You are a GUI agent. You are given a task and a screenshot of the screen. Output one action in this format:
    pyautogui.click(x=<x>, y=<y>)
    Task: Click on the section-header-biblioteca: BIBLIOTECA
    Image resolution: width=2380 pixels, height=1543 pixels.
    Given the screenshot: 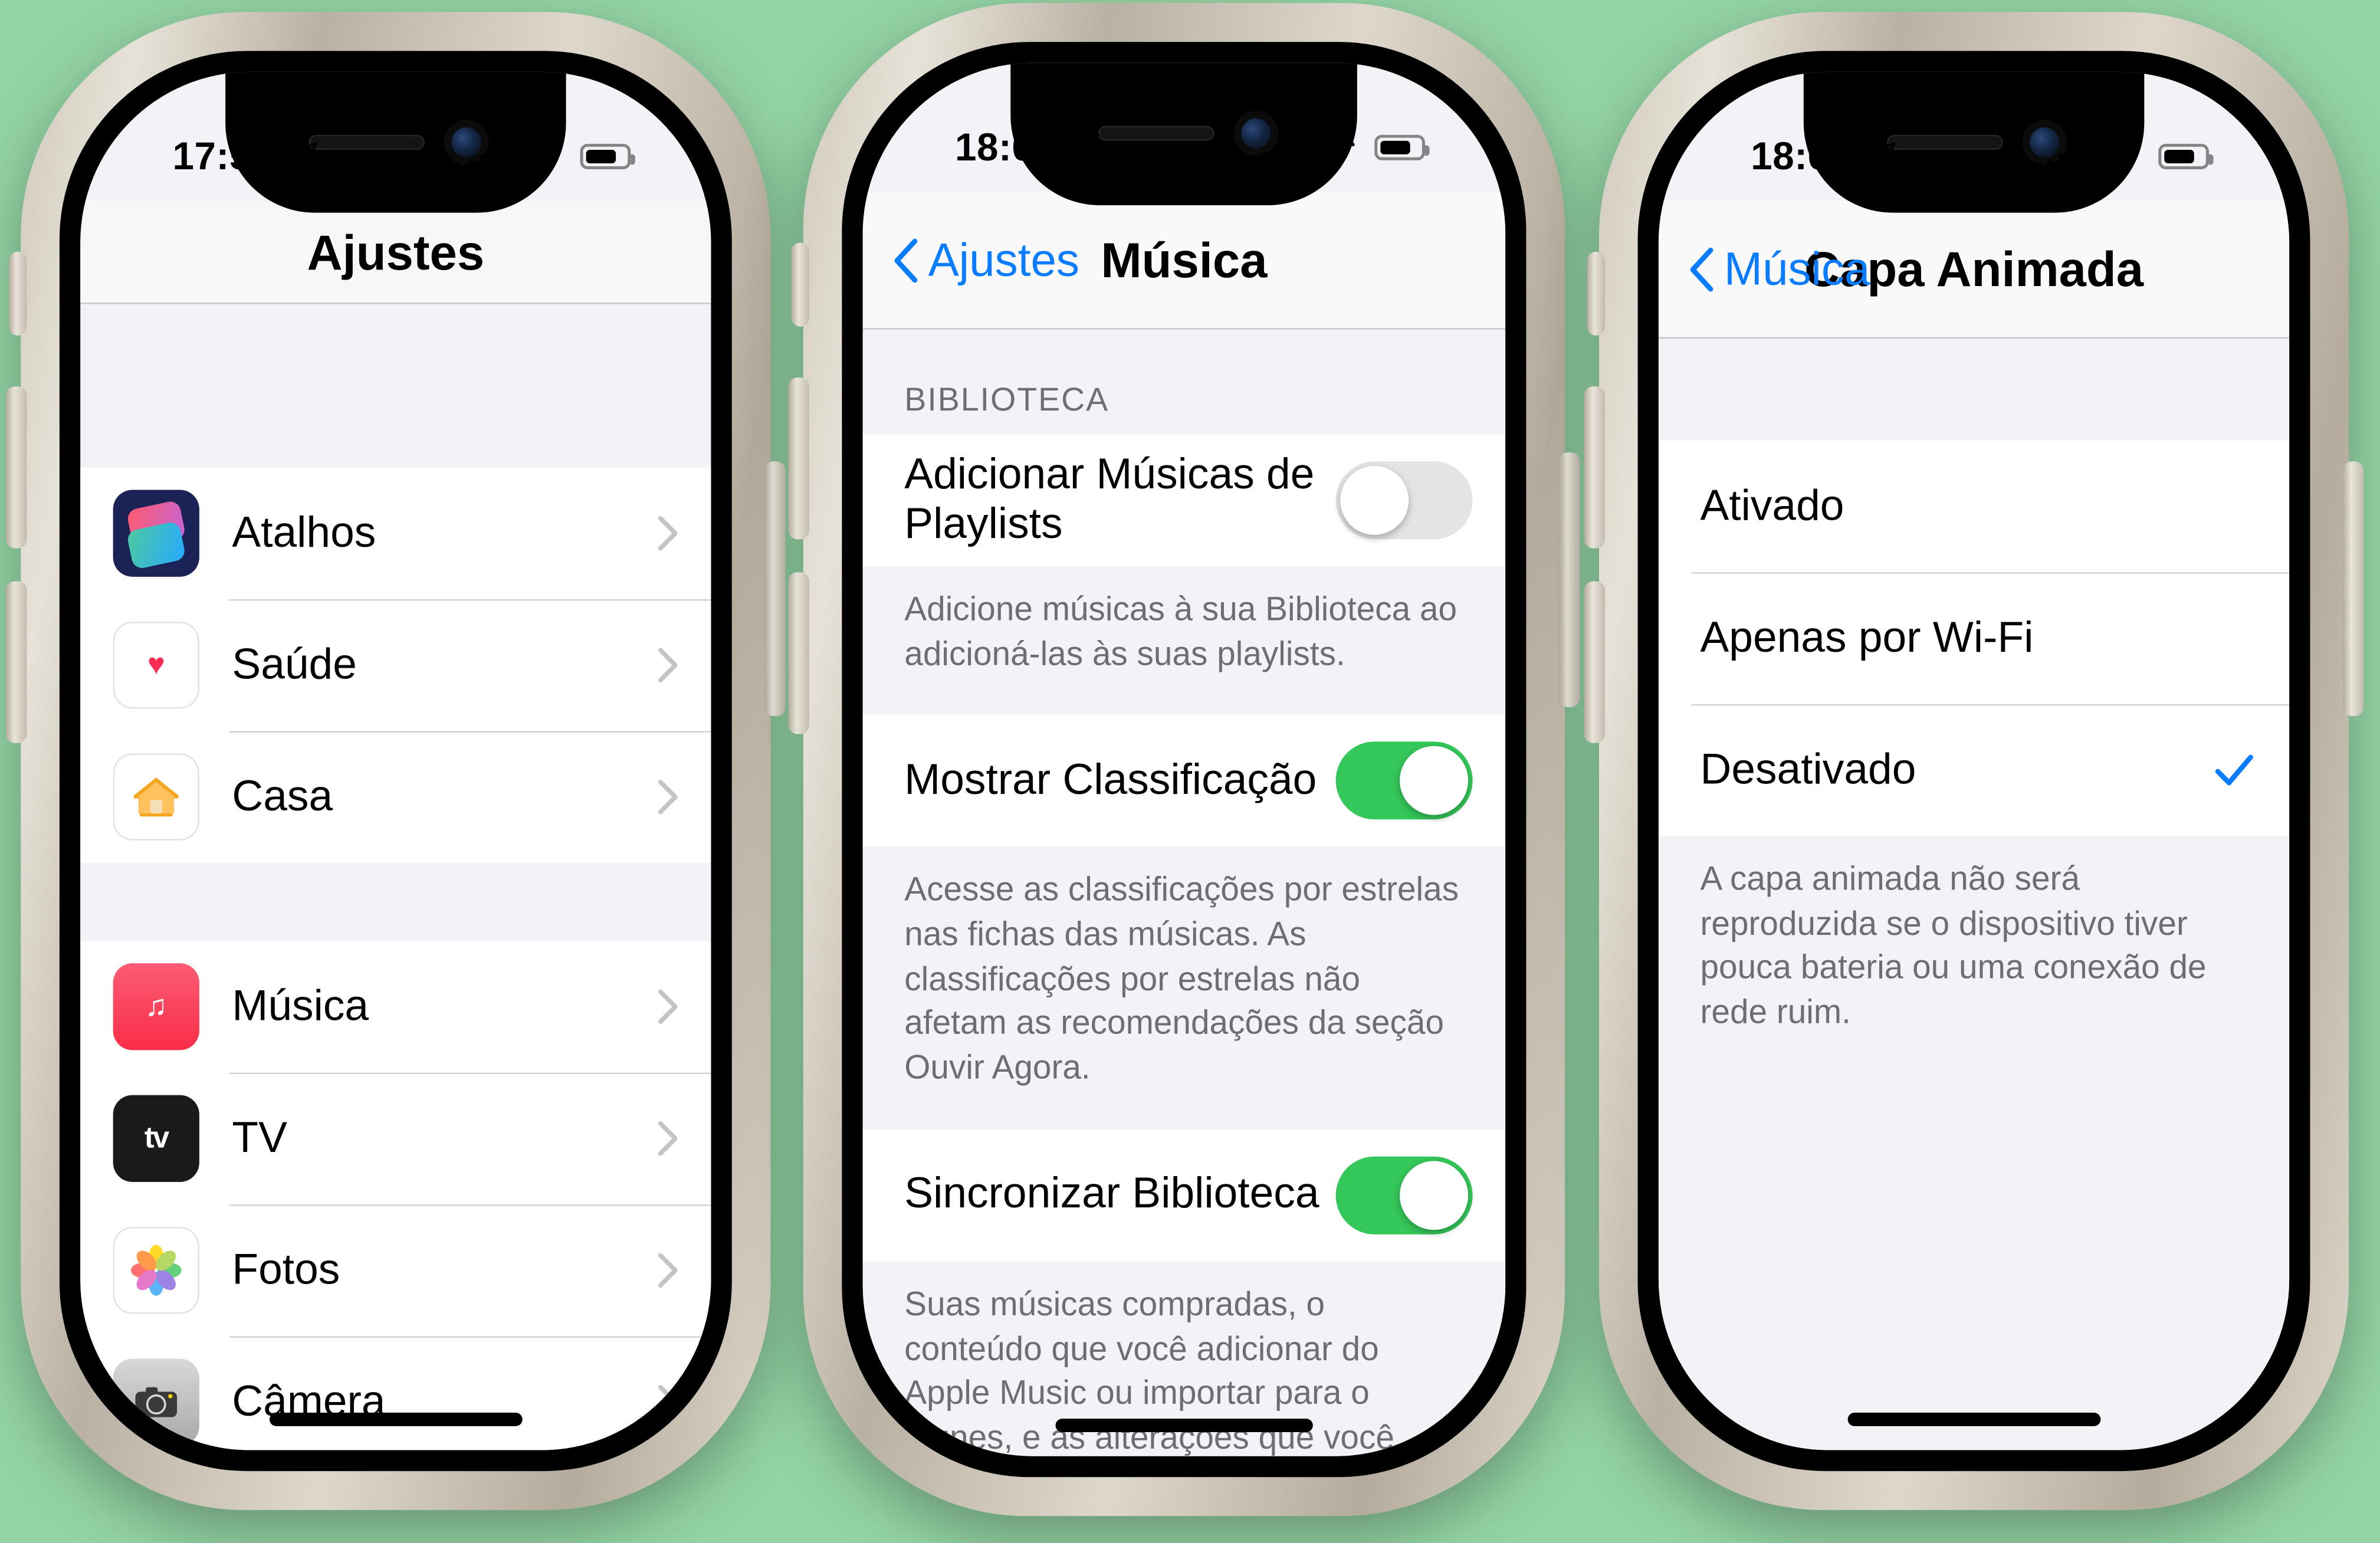 What is the action you would take?
    pyautogui.click(x=1184, y=383)
    